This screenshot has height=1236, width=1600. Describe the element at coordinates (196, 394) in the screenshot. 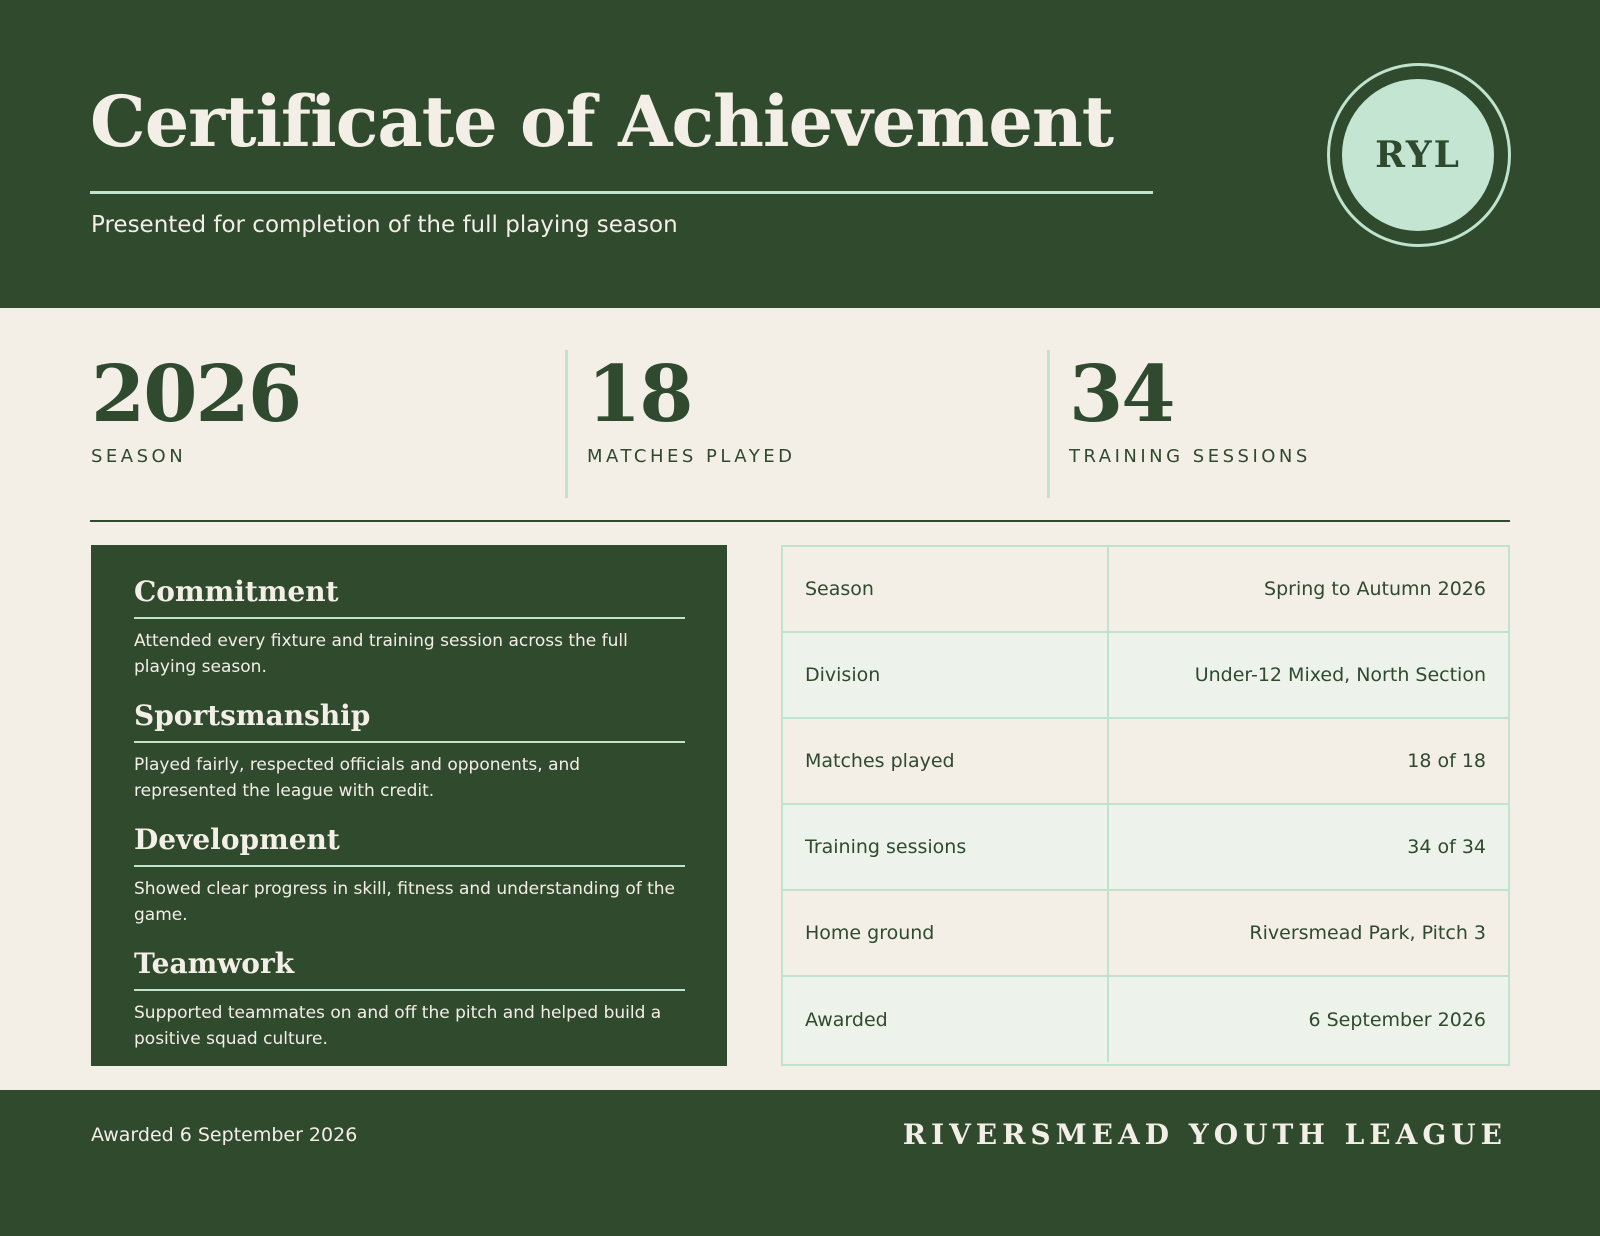

I see `stat-value: 2026` at that location.